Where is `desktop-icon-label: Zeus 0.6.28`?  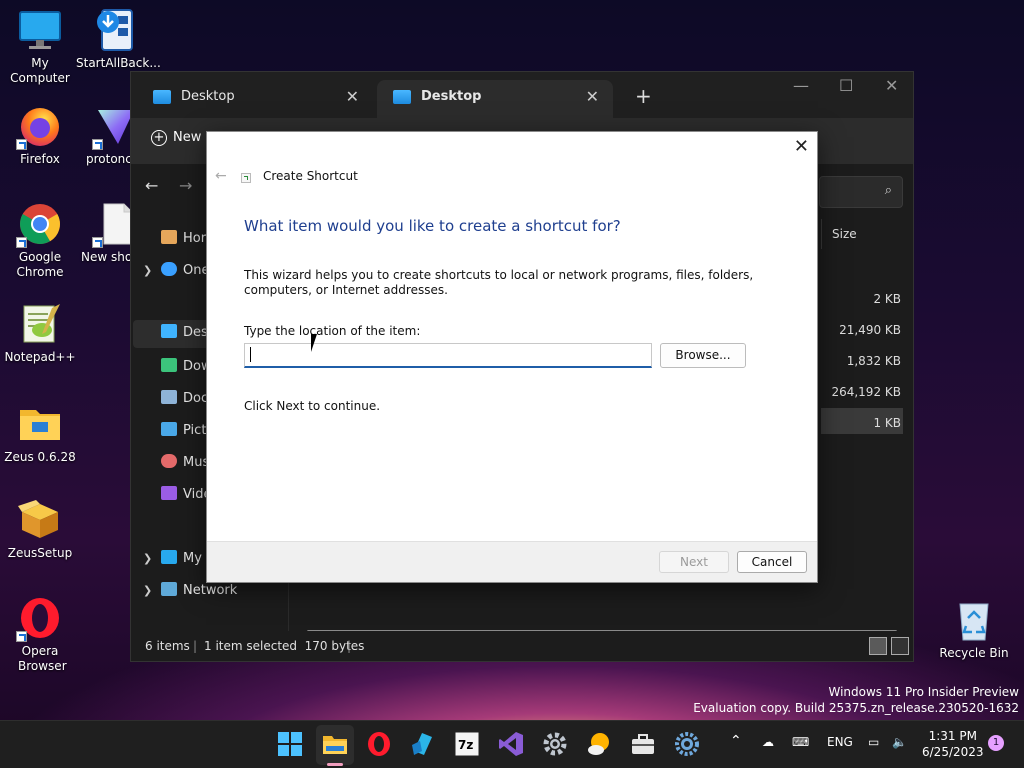
desktop-icon-label: Zeus 0.6.28 is located at coordinates (40, 457).